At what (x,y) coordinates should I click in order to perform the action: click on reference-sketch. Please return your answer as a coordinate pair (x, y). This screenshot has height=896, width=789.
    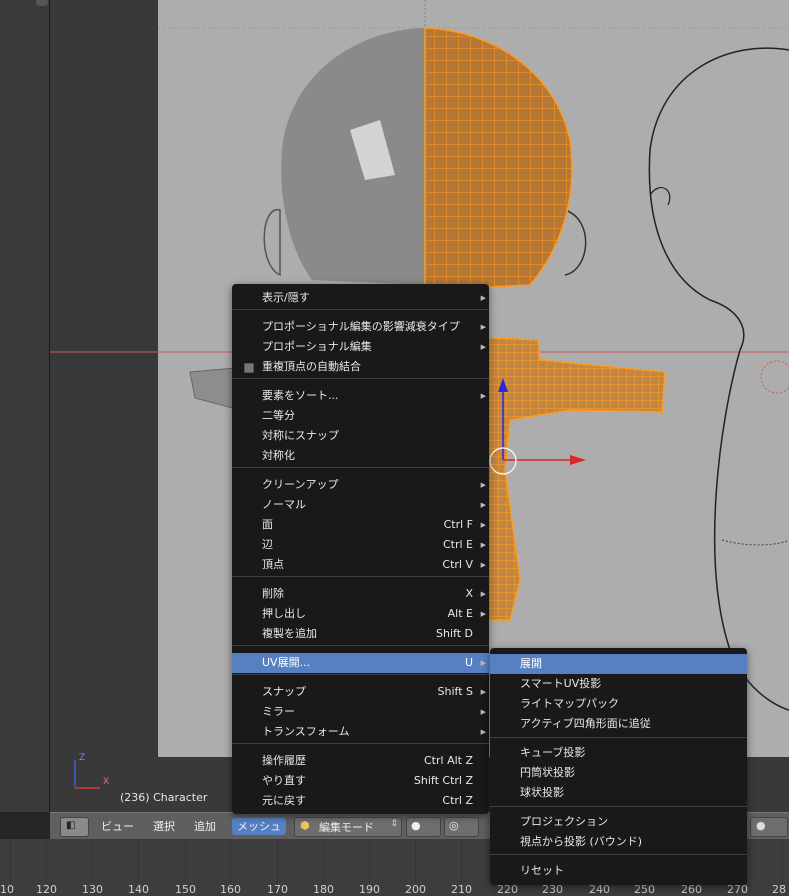
    Looking at the image, I should click on (718, 379).